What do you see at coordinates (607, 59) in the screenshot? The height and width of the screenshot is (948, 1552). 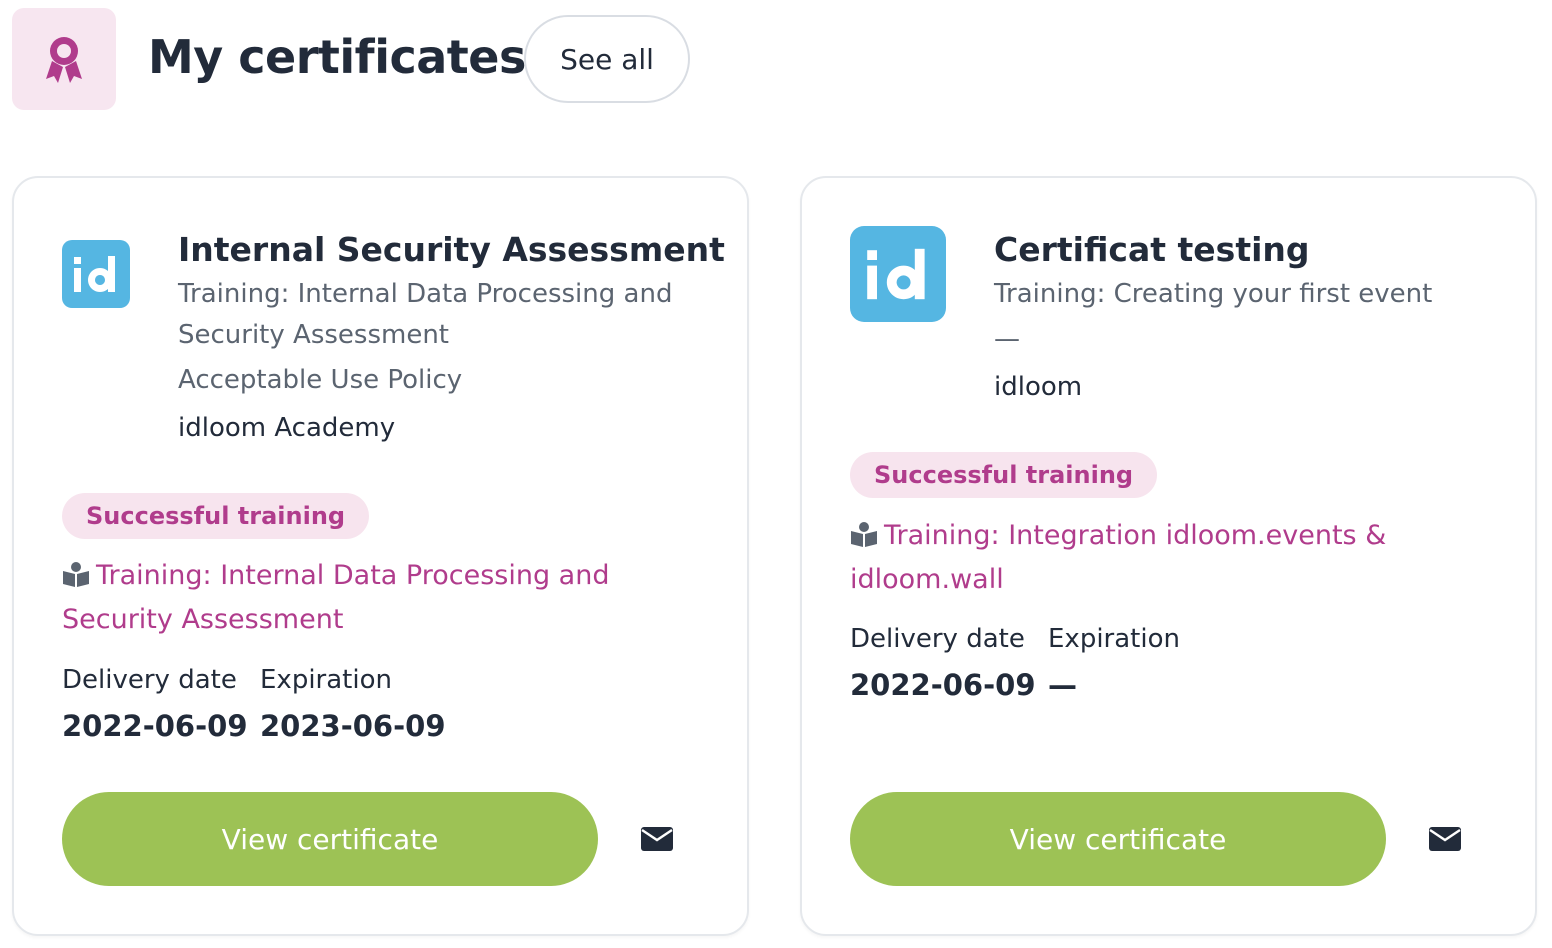 I see `see-all-button: See all` at bounding box center [607, 59].